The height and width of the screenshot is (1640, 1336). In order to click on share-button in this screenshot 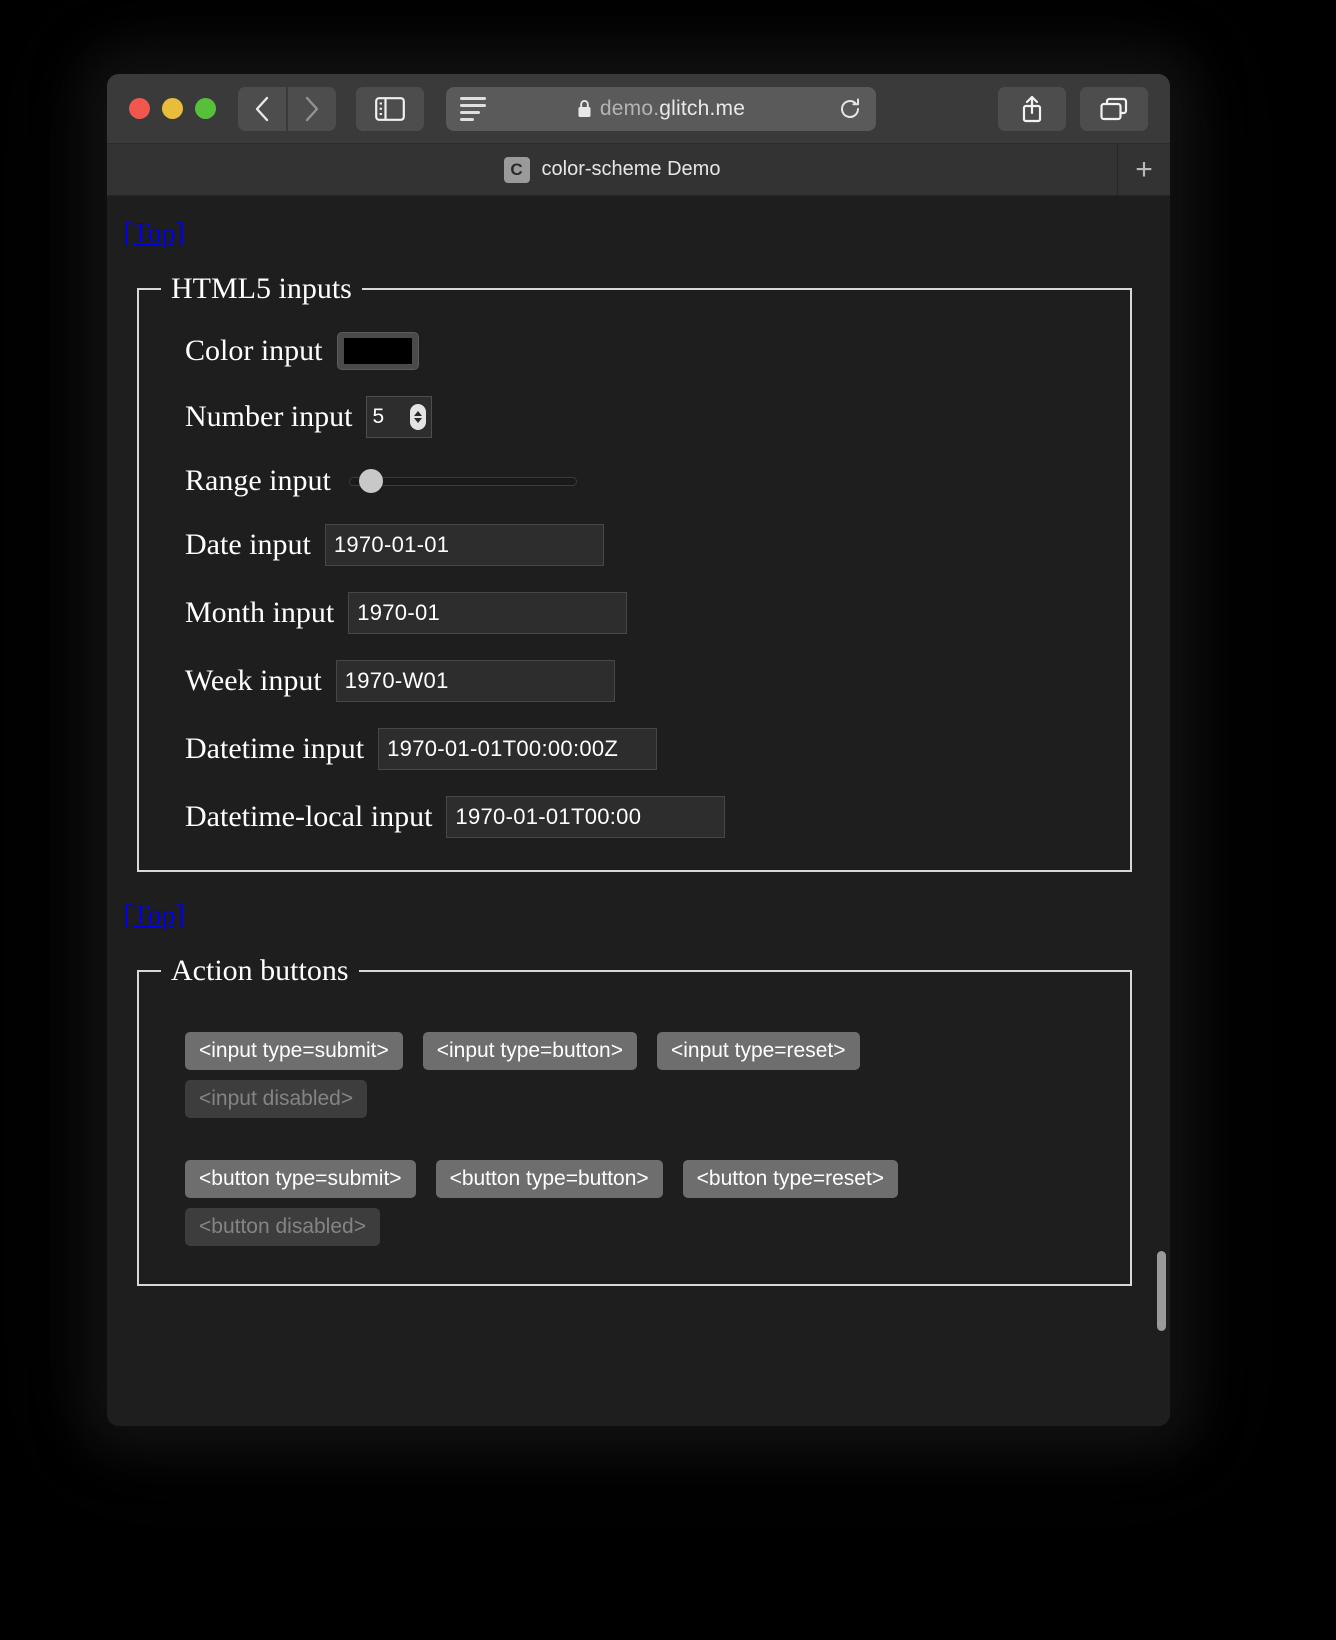, I will do `click(1032, 108)`.